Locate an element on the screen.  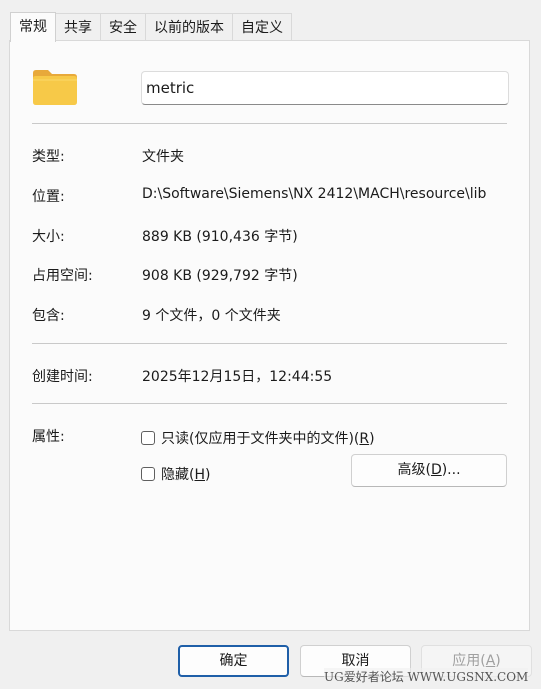
contains-value: 9 个文件，0 个文件夹 is located at coordinates (211, 316).